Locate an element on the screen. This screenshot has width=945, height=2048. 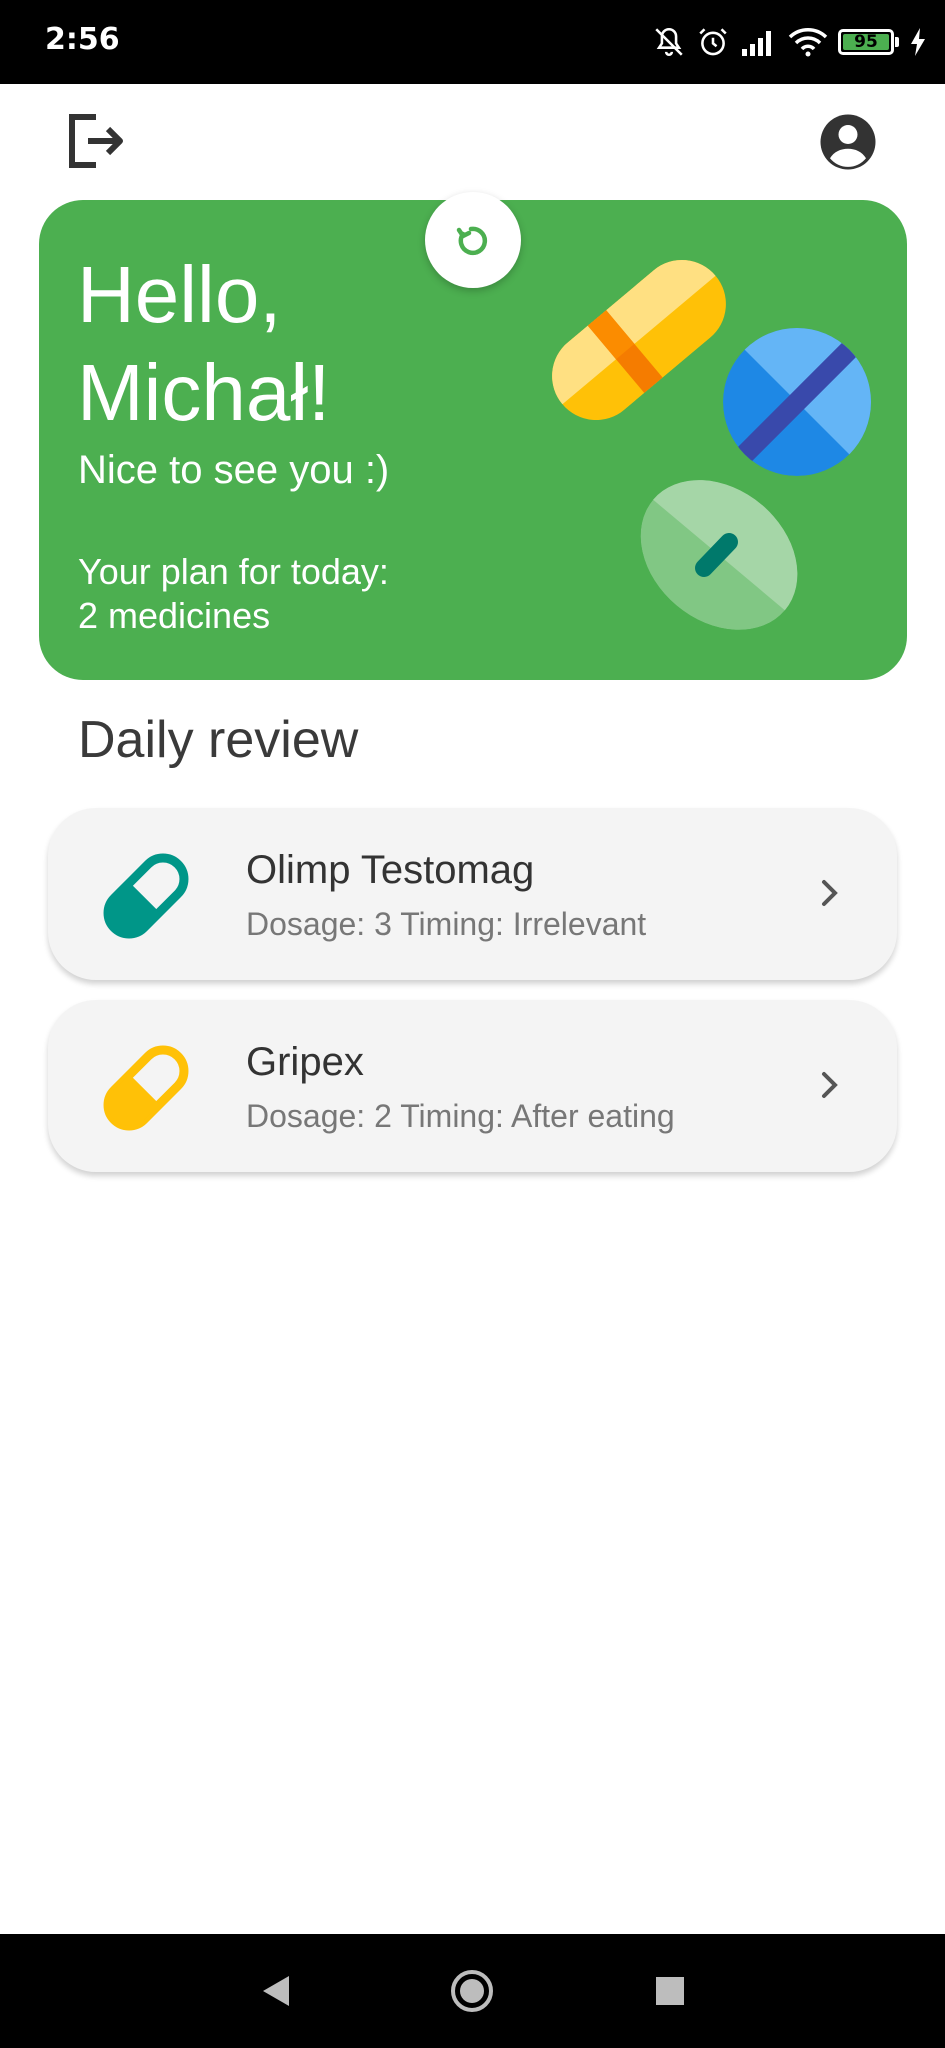
status-icons: 95 is located at coordinates (789, 42).